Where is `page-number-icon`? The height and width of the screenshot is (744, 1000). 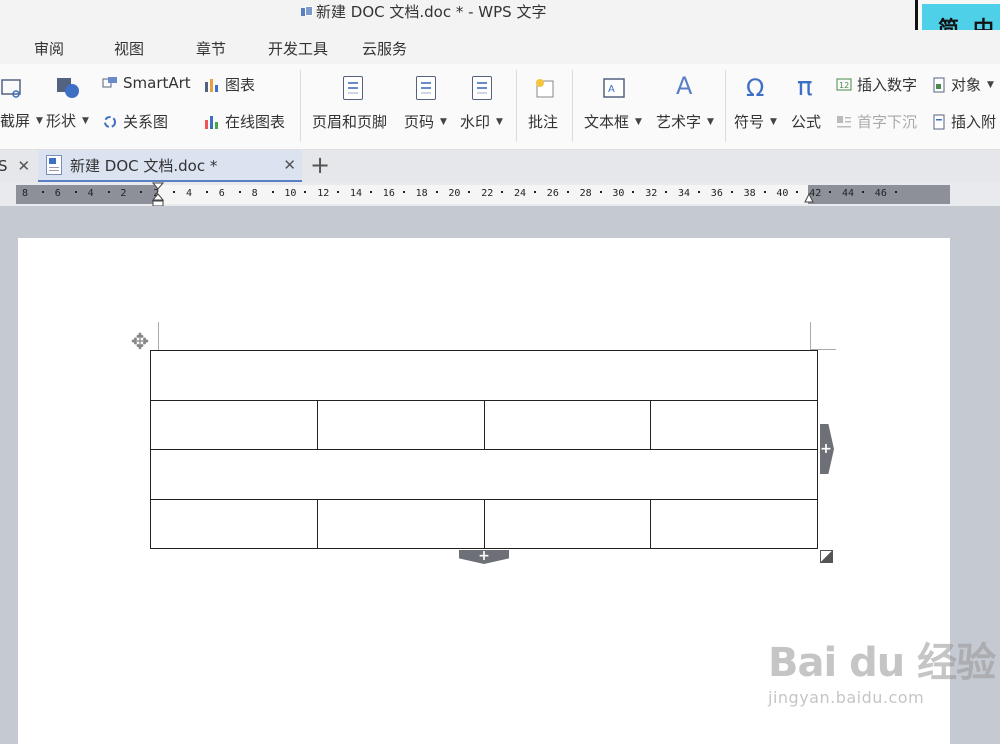 page-number-icon is located at coordinates (429, 90).